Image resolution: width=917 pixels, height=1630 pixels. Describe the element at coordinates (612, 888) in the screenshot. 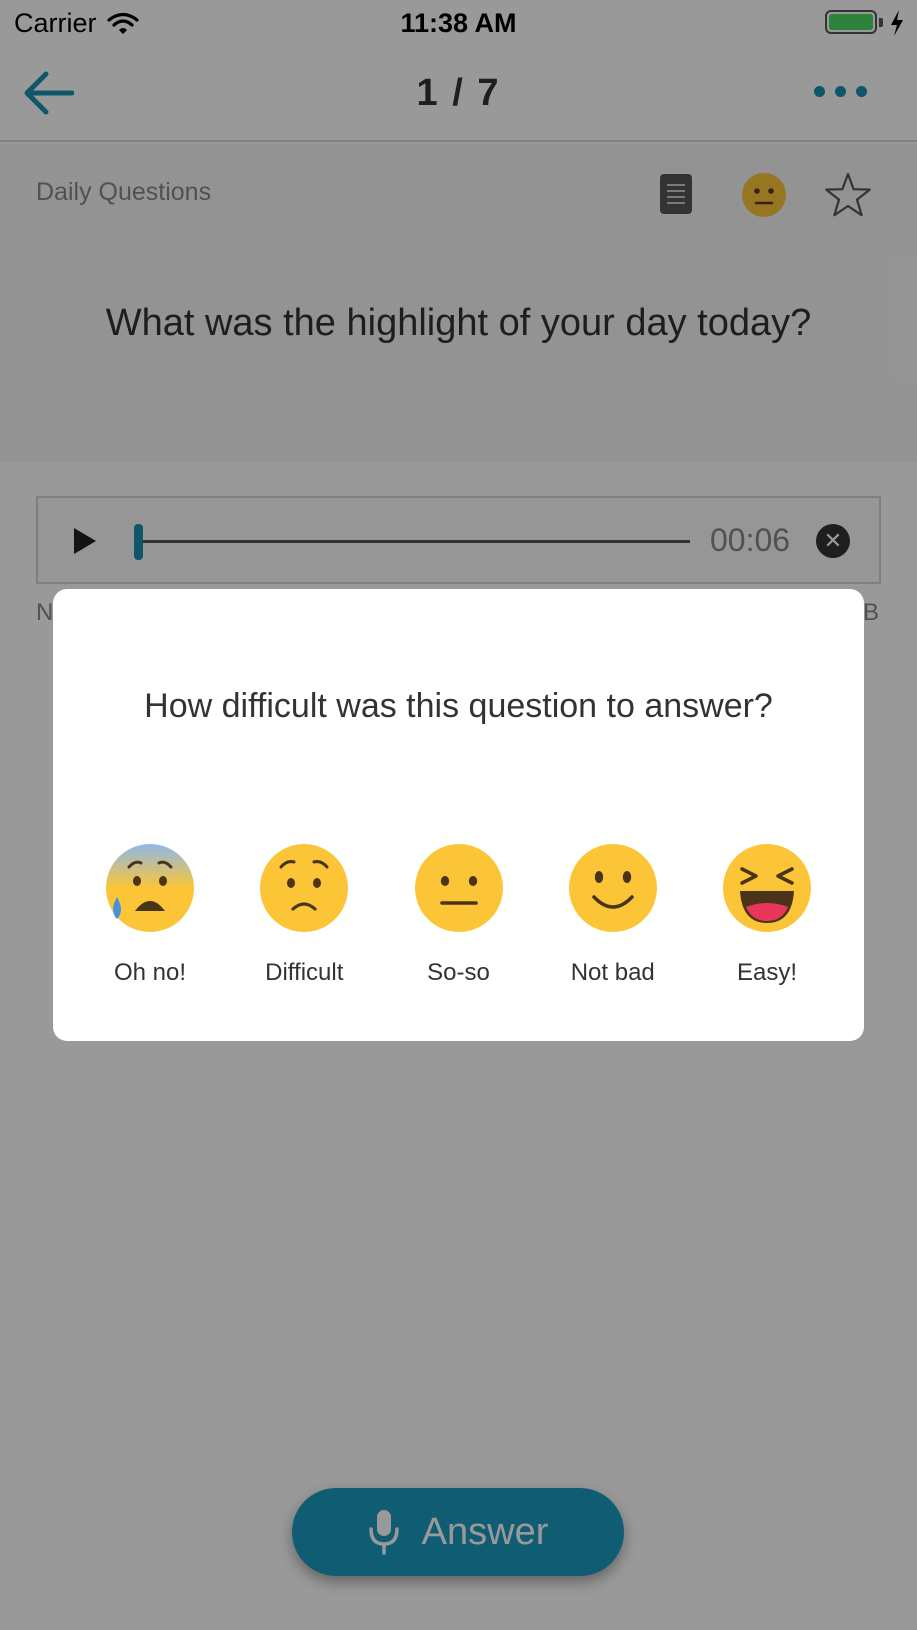

I see `slight-smile-face-icon` at that location.